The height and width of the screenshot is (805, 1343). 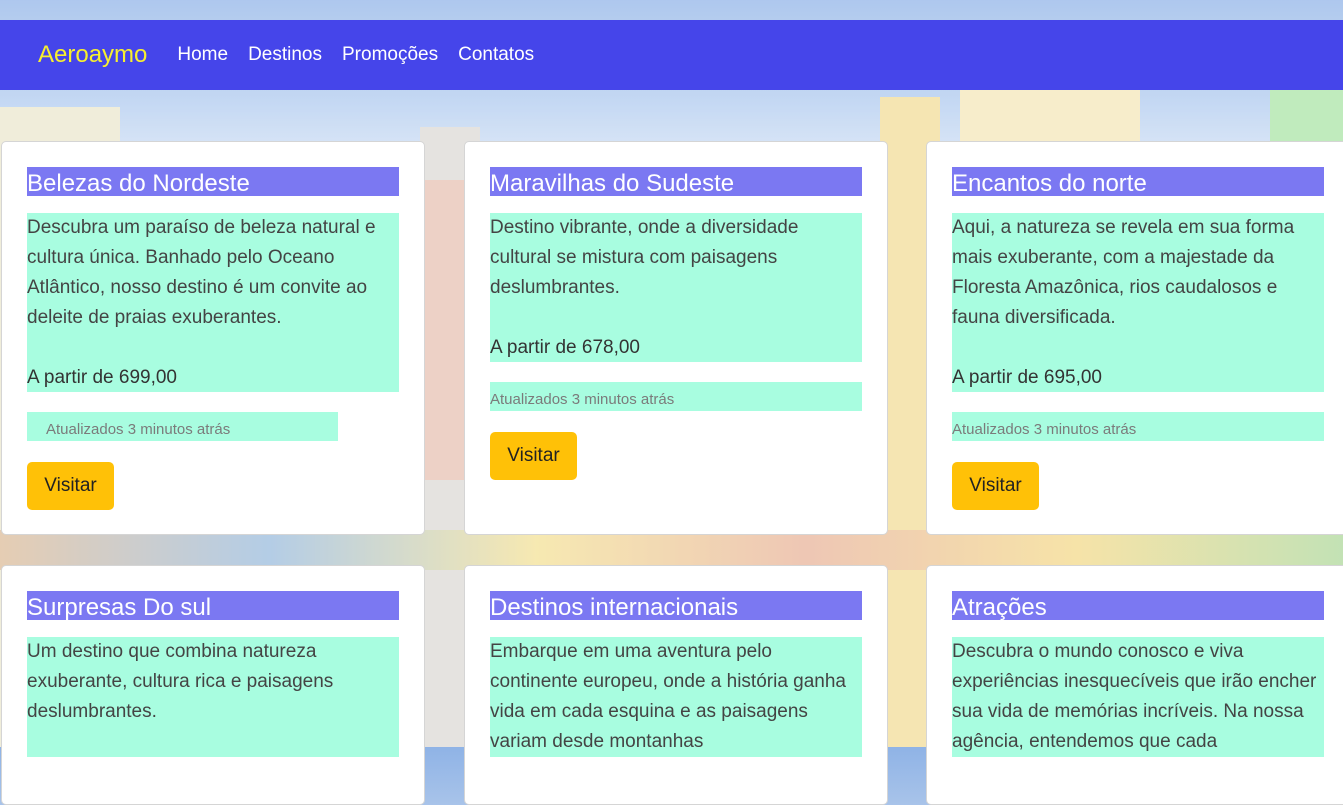 What do you see at coordinates (496, 55) in the screenshot?
I see `nav-contatos: Contatos` at bounding box center [496, 55].